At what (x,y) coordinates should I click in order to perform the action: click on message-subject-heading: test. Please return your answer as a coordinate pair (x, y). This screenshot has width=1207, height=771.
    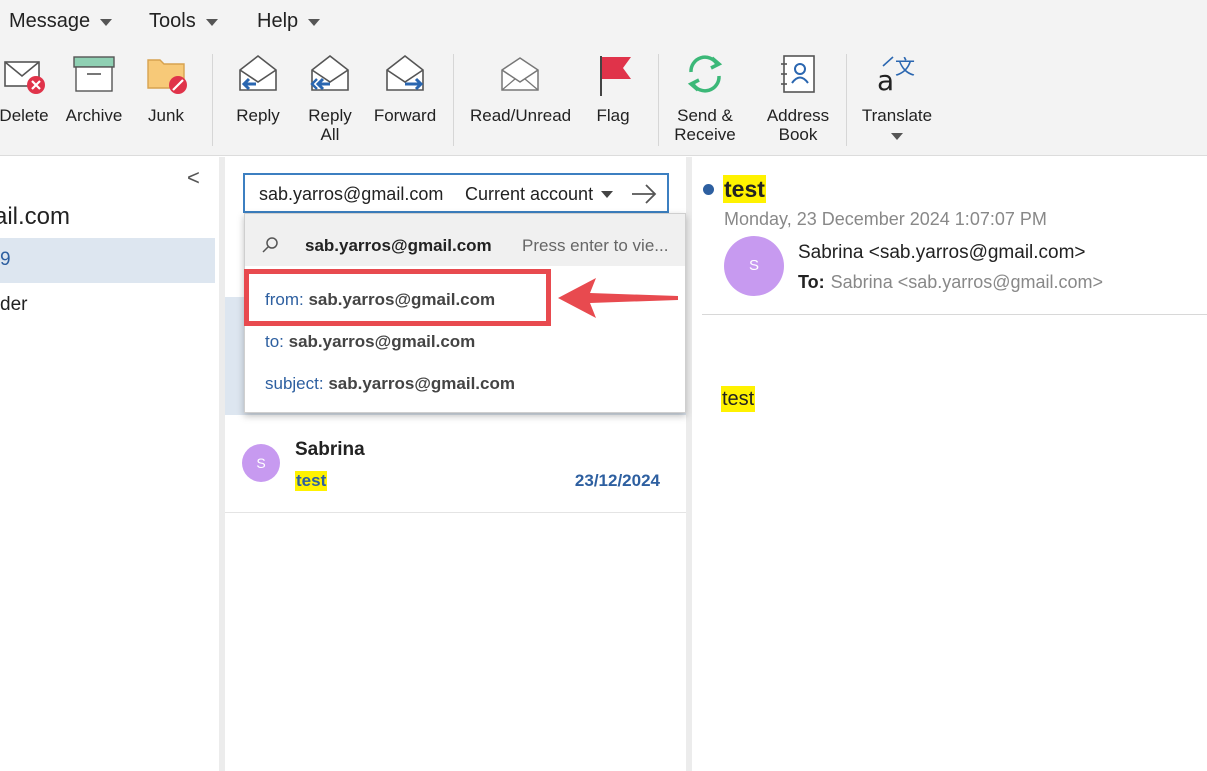
    Looking at the image, I should click on (744, 189).